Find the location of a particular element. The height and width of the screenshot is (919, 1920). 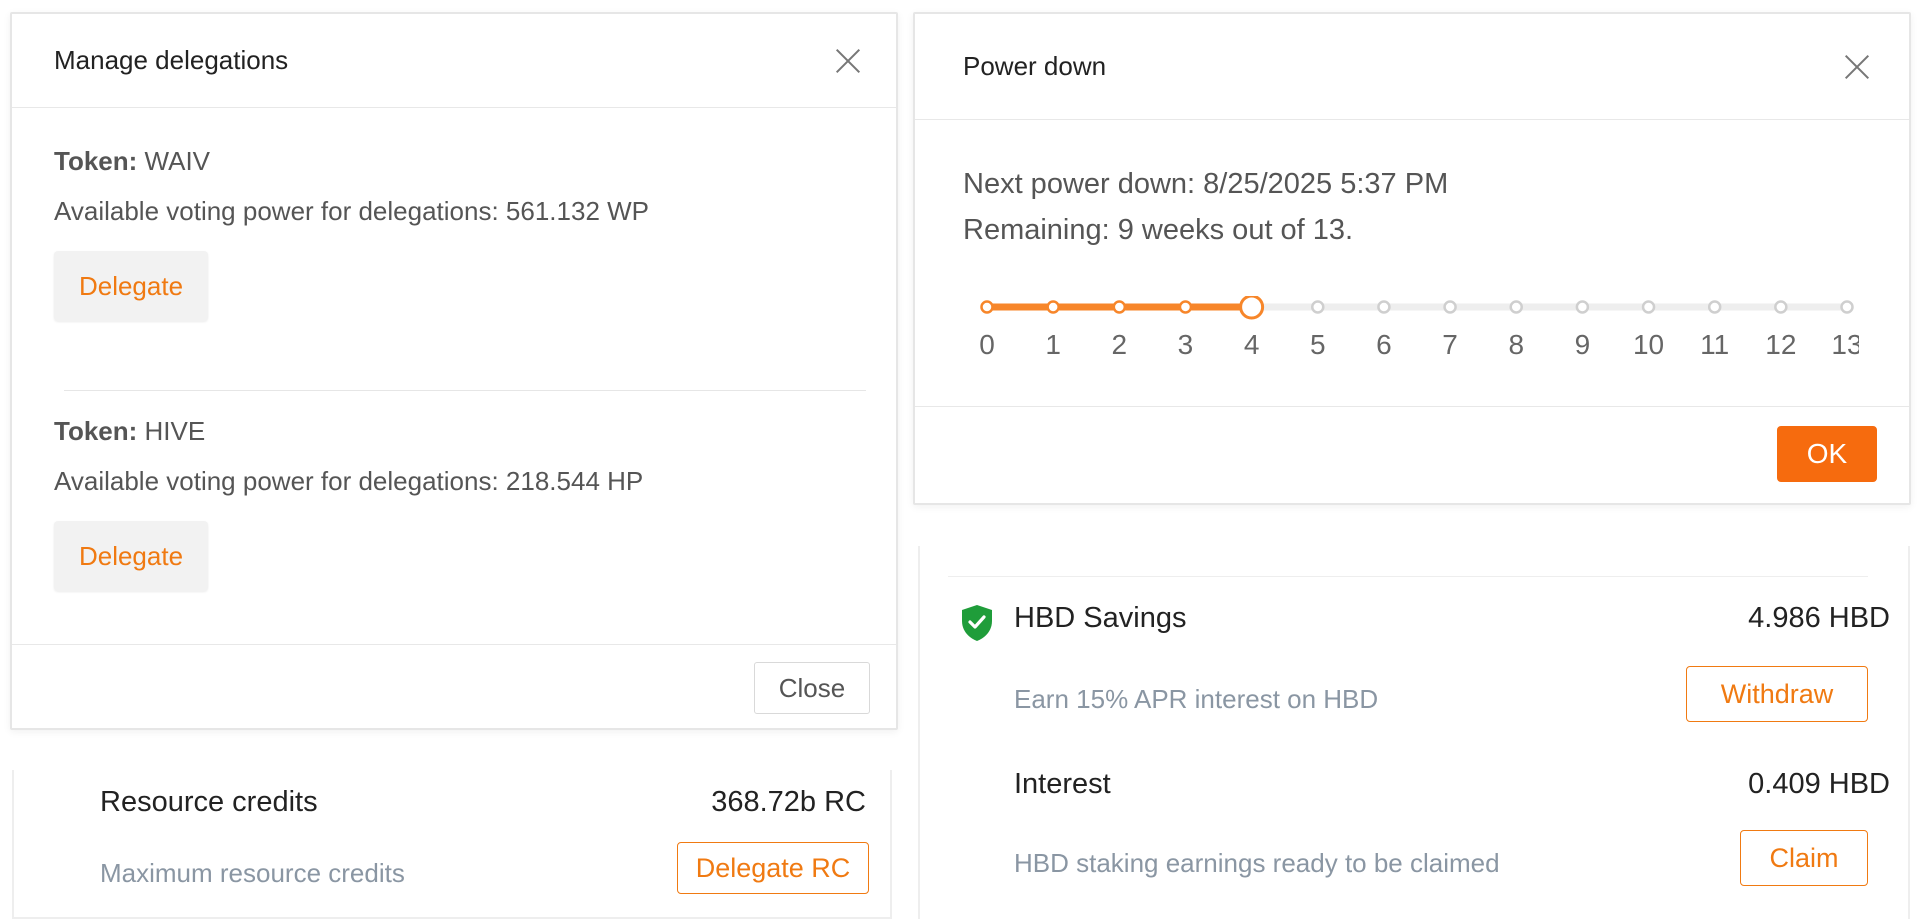

slider-step-label: 9 is located at coordinates (1583, 344).